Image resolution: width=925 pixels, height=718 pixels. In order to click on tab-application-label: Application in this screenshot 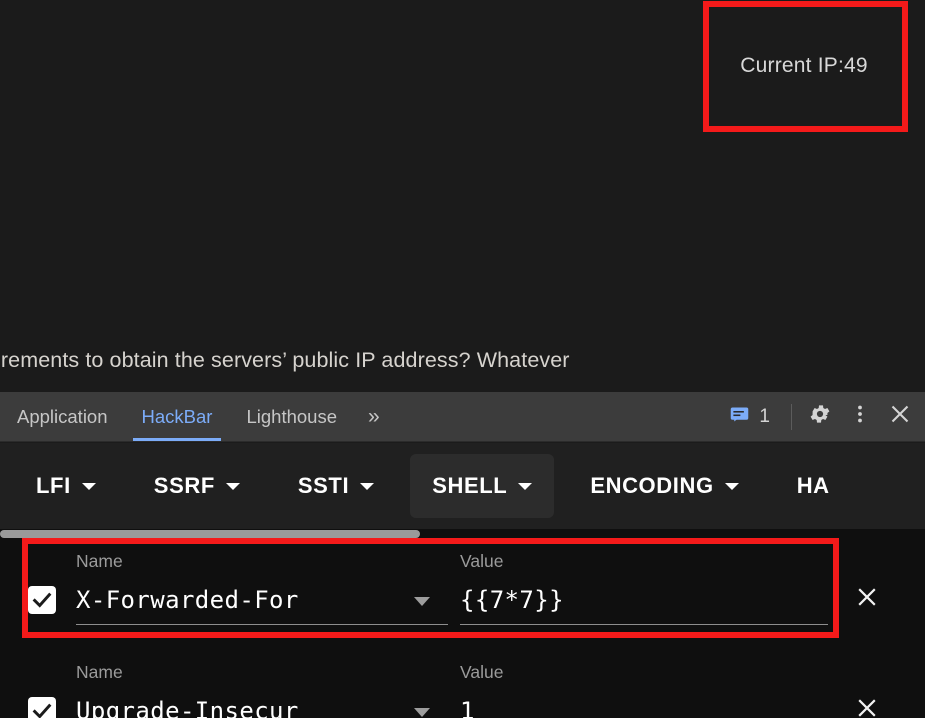, I will do `click(62, 416)`.